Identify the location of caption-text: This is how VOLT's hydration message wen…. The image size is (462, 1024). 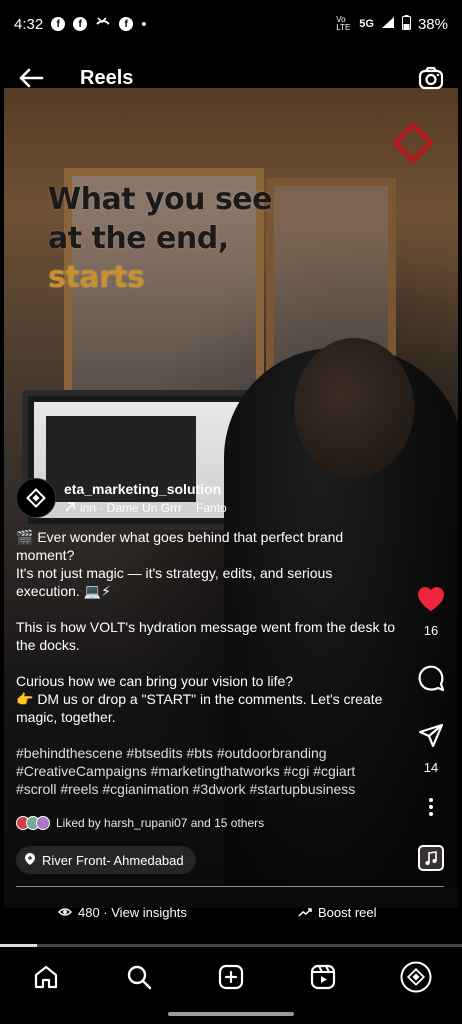
(206, 636).